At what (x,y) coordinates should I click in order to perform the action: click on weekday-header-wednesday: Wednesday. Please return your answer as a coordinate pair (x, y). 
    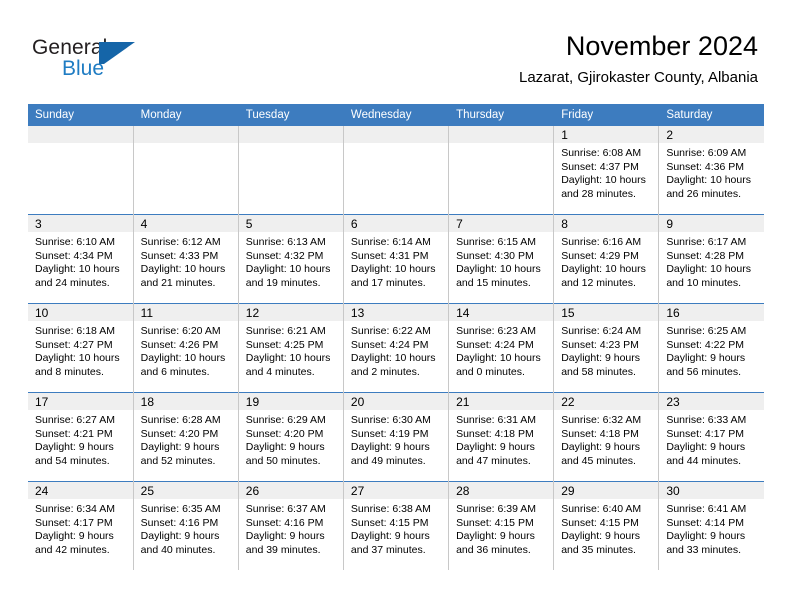
    Looking at the image, I should click on (396, 115).